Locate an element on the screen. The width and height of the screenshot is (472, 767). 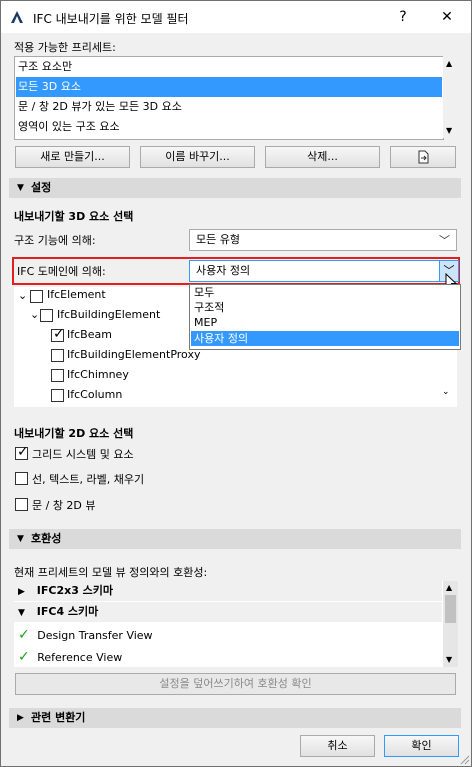
schema-row-ifc4: ▼ IFC4 스키마 is located at coordinates (228, 612).